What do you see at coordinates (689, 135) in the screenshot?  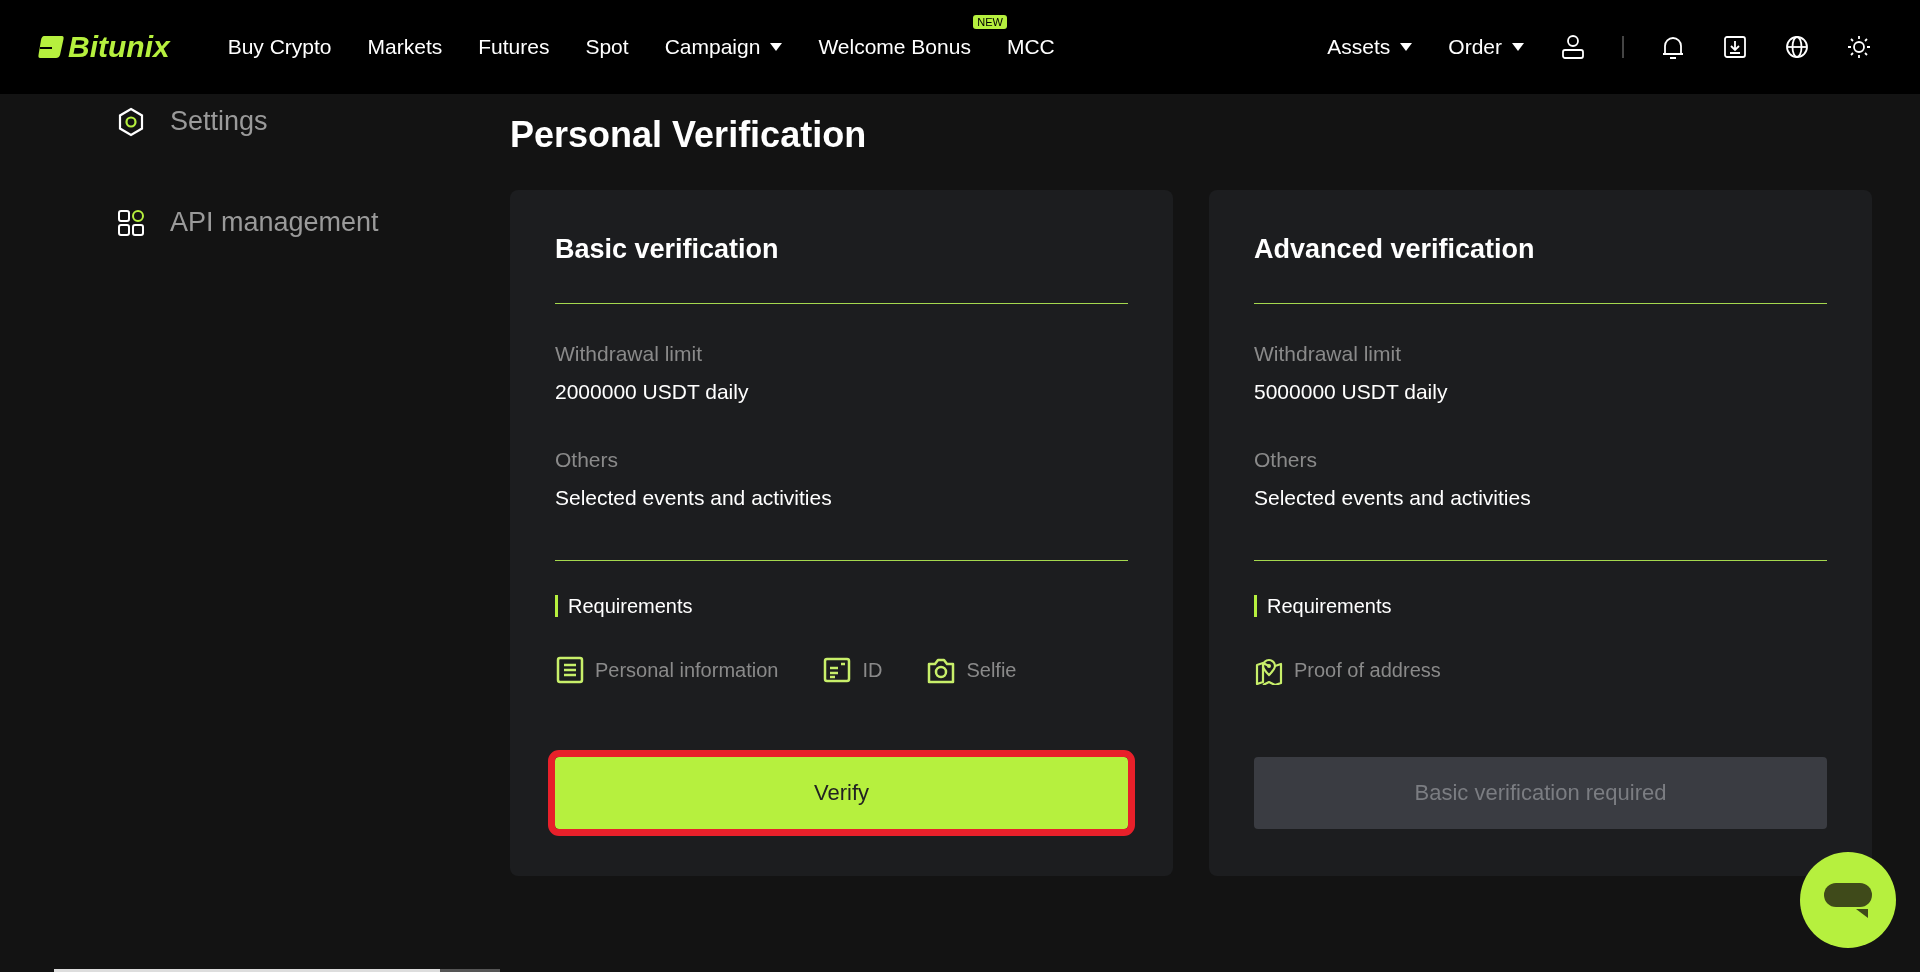 I see `page-title: Personal Verification` at bounding box center [689, 135].